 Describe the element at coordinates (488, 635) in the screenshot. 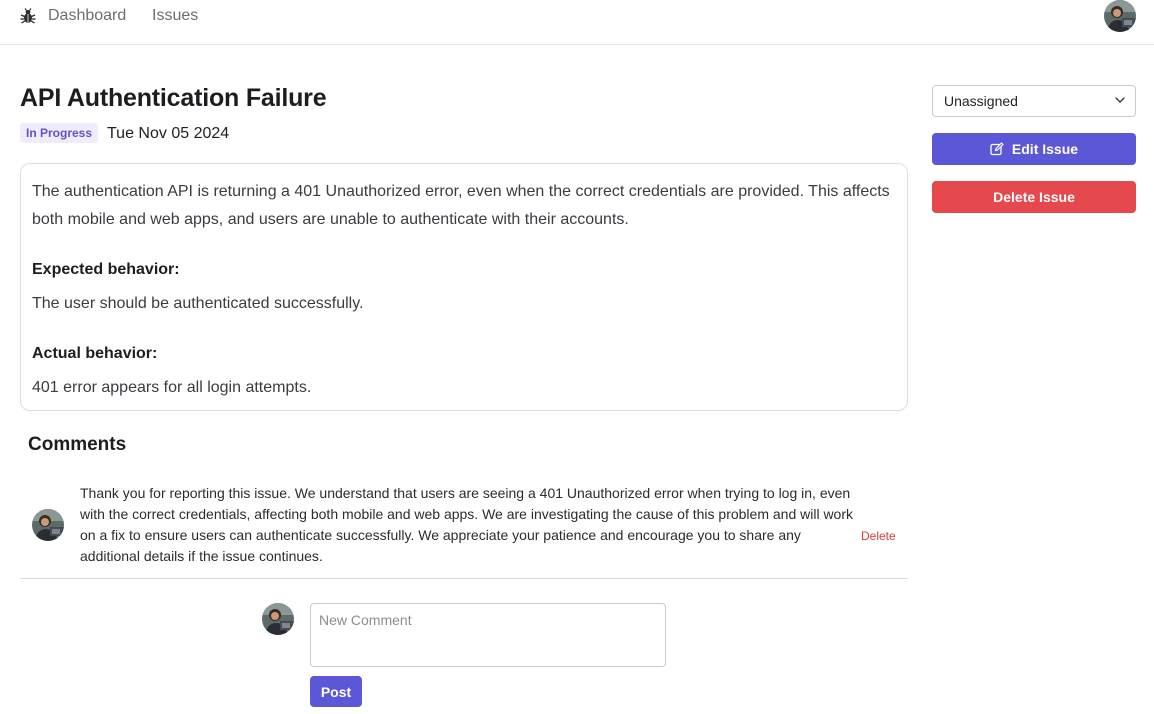

I see `new-comment-input` at that location.